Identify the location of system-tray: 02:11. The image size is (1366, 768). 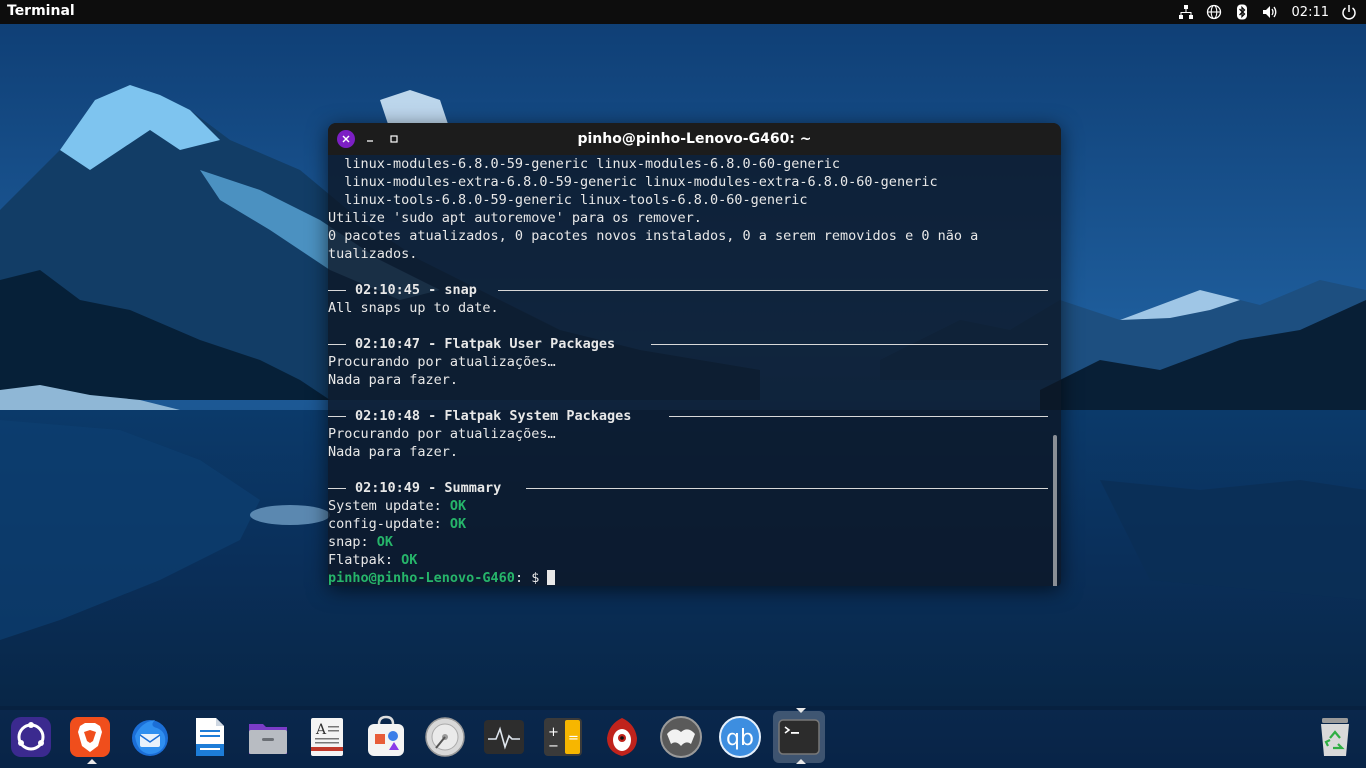
(1269, 12).